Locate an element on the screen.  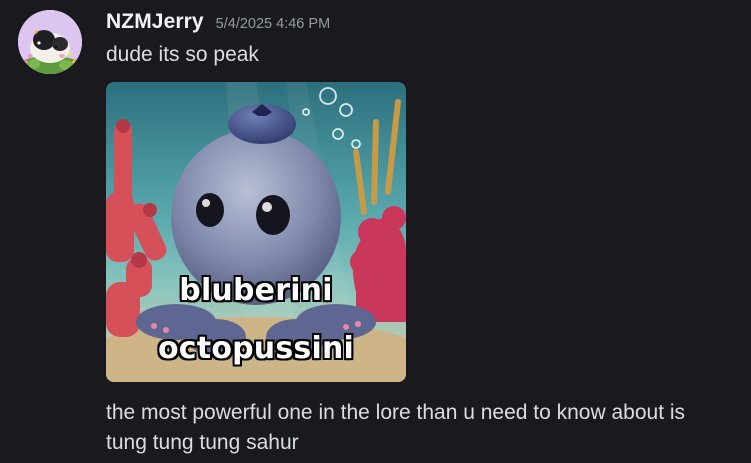
followup-line-2: tung tung tung sahur is located at coordinates (202, 442).